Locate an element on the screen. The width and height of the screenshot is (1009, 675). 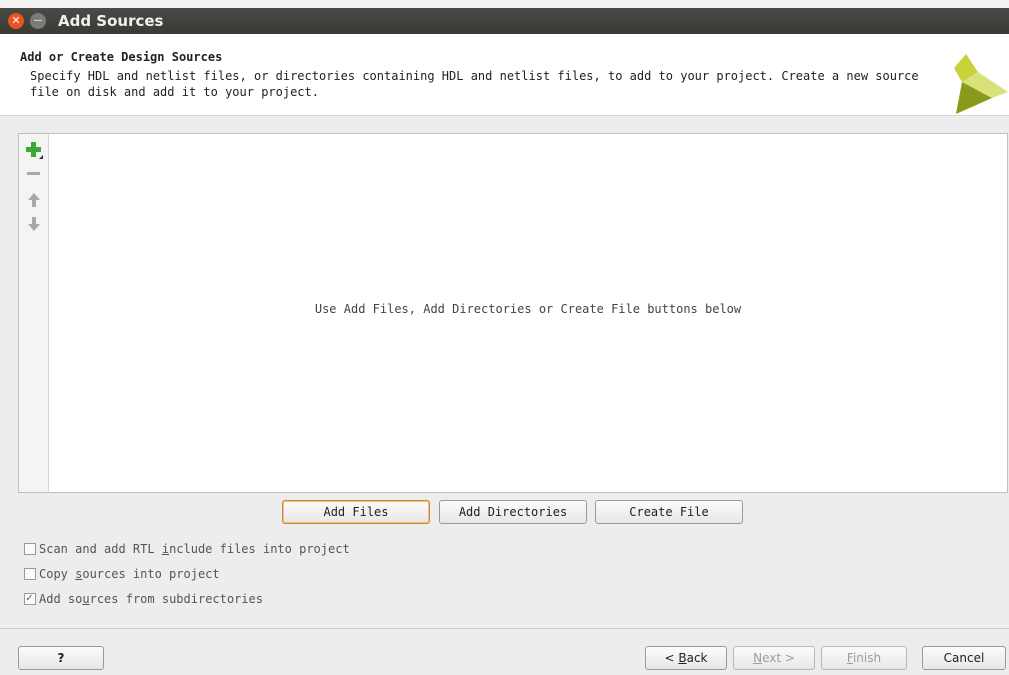
vivado-logo-icon is located at coordinates (981, 84).